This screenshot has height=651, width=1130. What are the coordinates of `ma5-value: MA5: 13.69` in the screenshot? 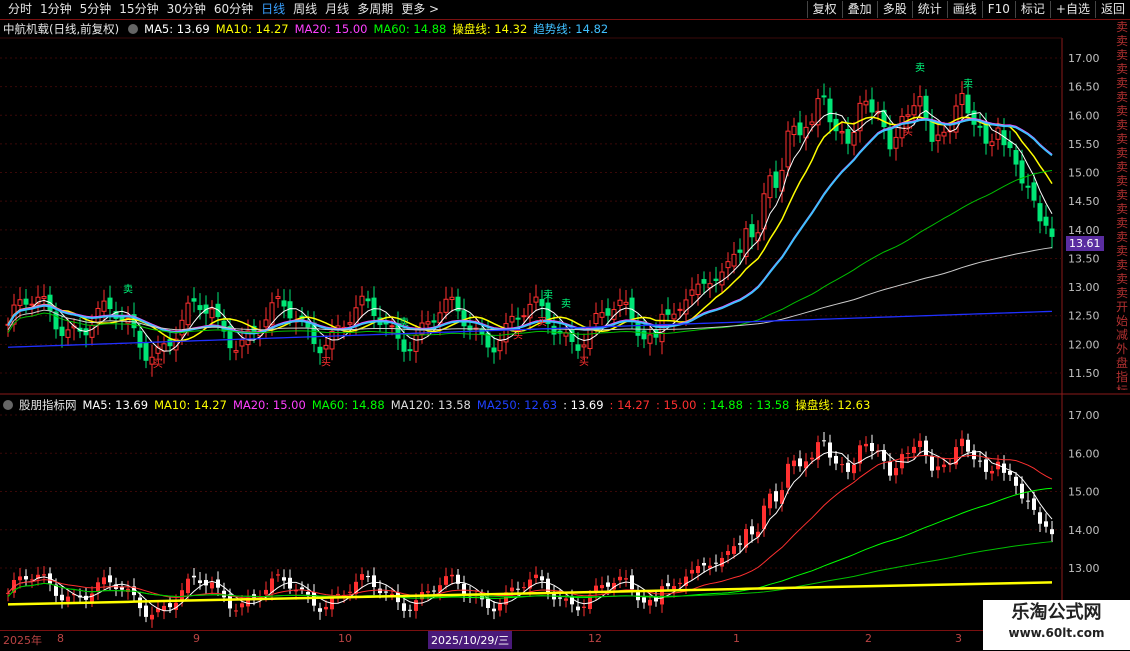 It's located at (177, 29).